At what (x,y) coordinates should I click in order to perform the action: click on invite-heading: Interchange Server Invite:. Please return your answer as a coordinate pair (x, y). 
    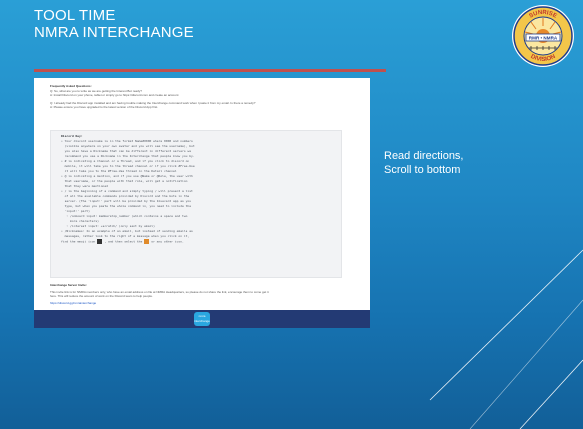
    Looking at the image, I should click on (68, 285).